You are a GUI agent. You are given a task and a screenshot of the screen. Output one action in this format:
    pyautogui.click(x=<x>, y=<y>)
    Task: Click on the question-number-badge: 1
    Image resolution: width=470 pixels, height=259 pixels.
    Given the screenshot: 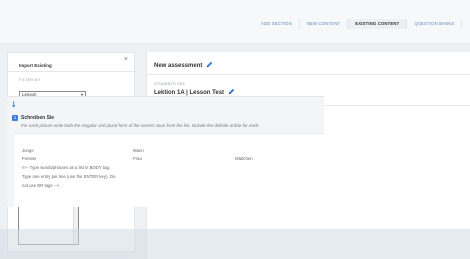 What is the action you would take?
    pyautogui.click(x=15, y=118)
    